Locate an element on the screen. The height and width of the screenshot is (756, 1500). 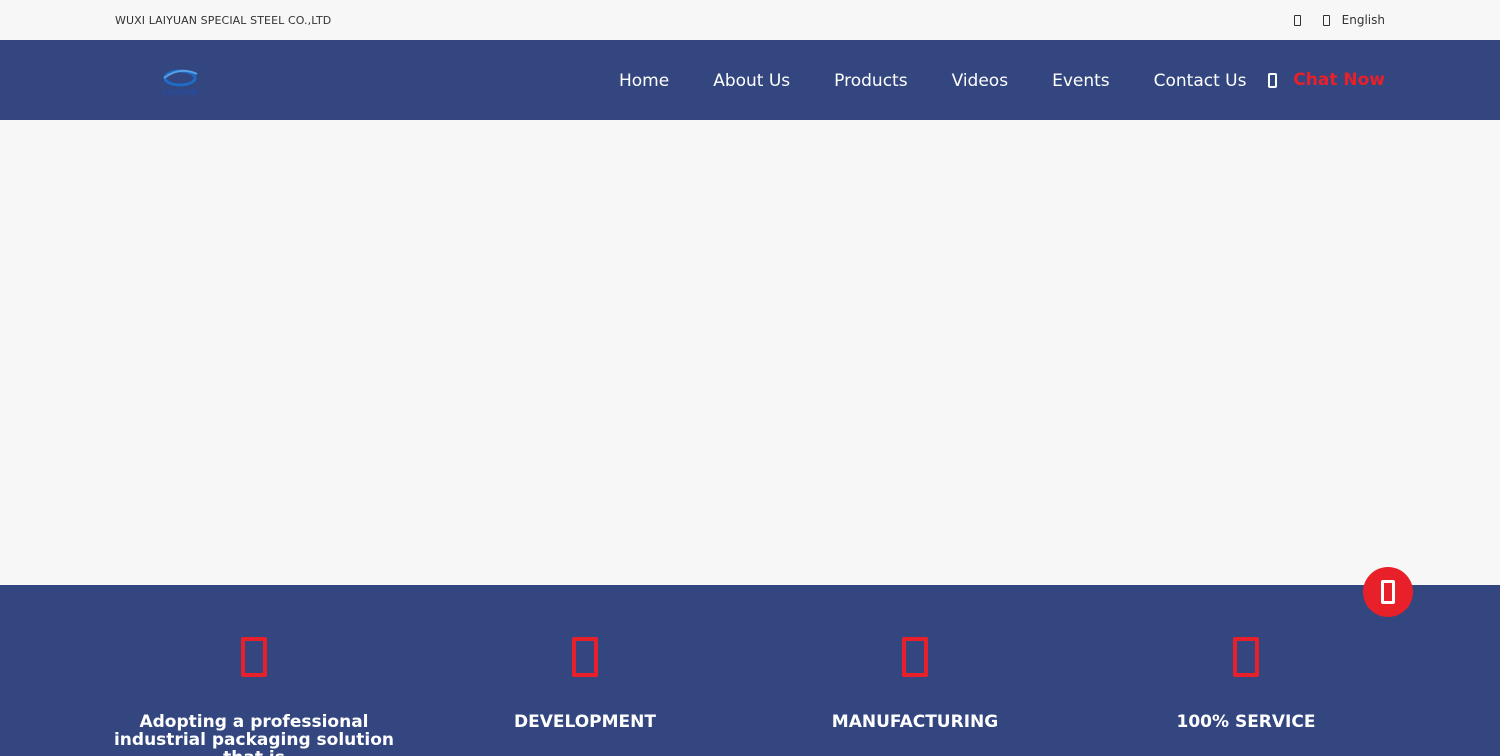
feature-development: DEVELOPMENT is located at coordinates (585, 658).